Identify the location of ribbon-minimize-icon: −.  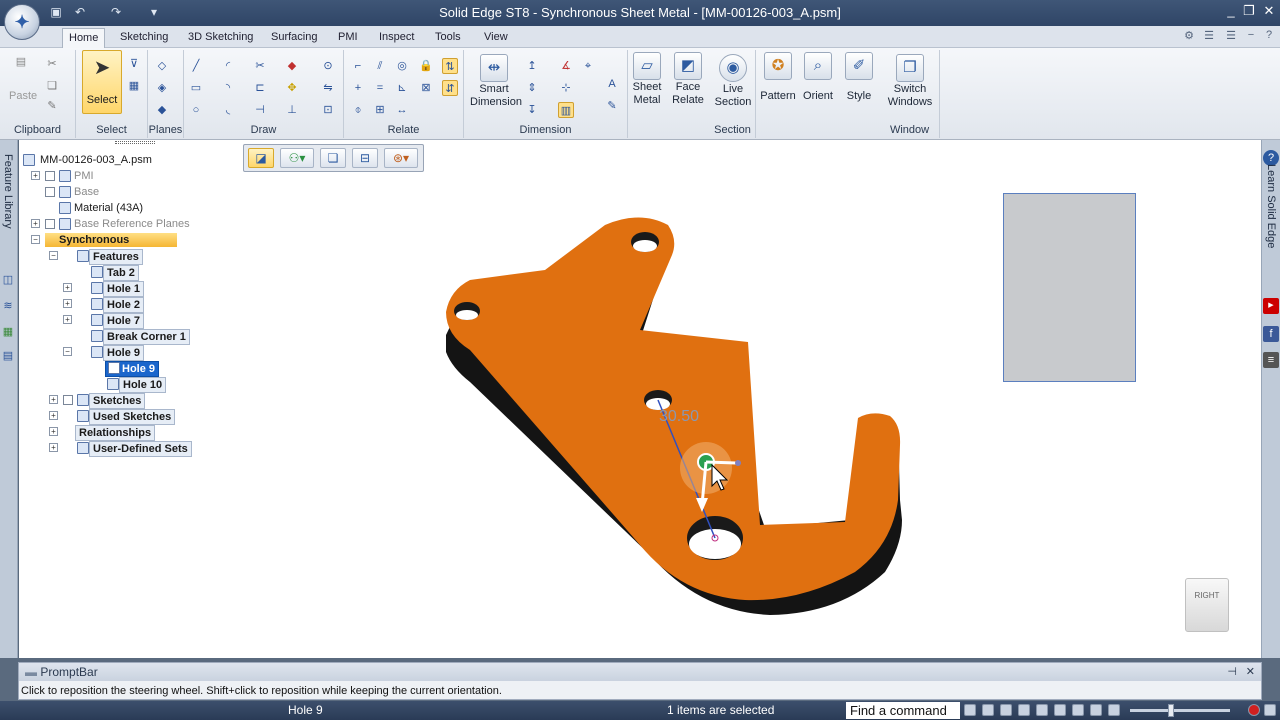
(1251, 36).